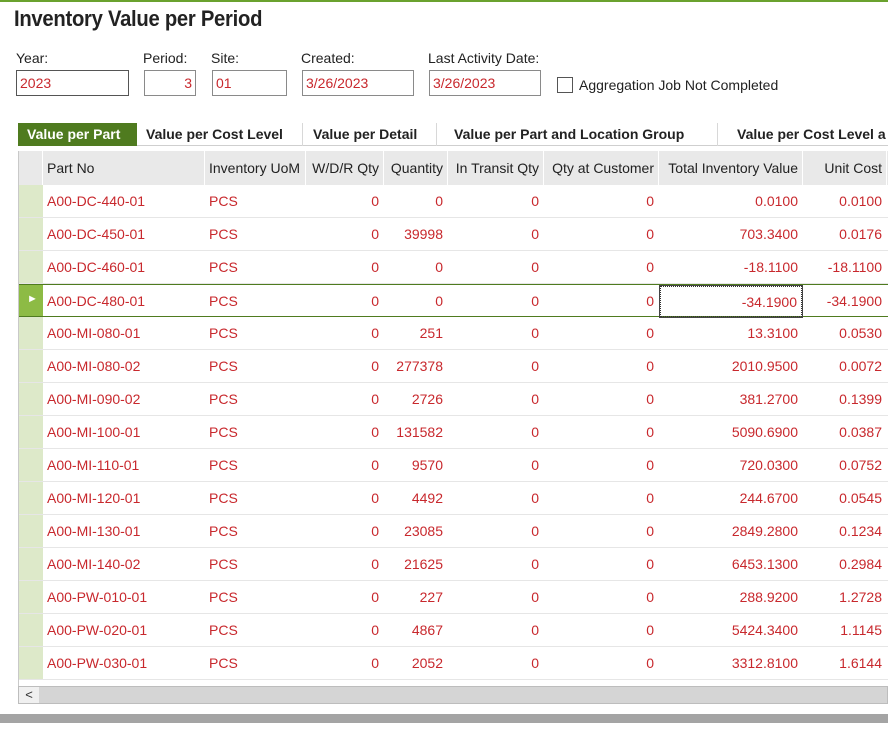 This screenshot has width=888, height=729. I want to click on cell-quantity: 277378, so click(416, 366).